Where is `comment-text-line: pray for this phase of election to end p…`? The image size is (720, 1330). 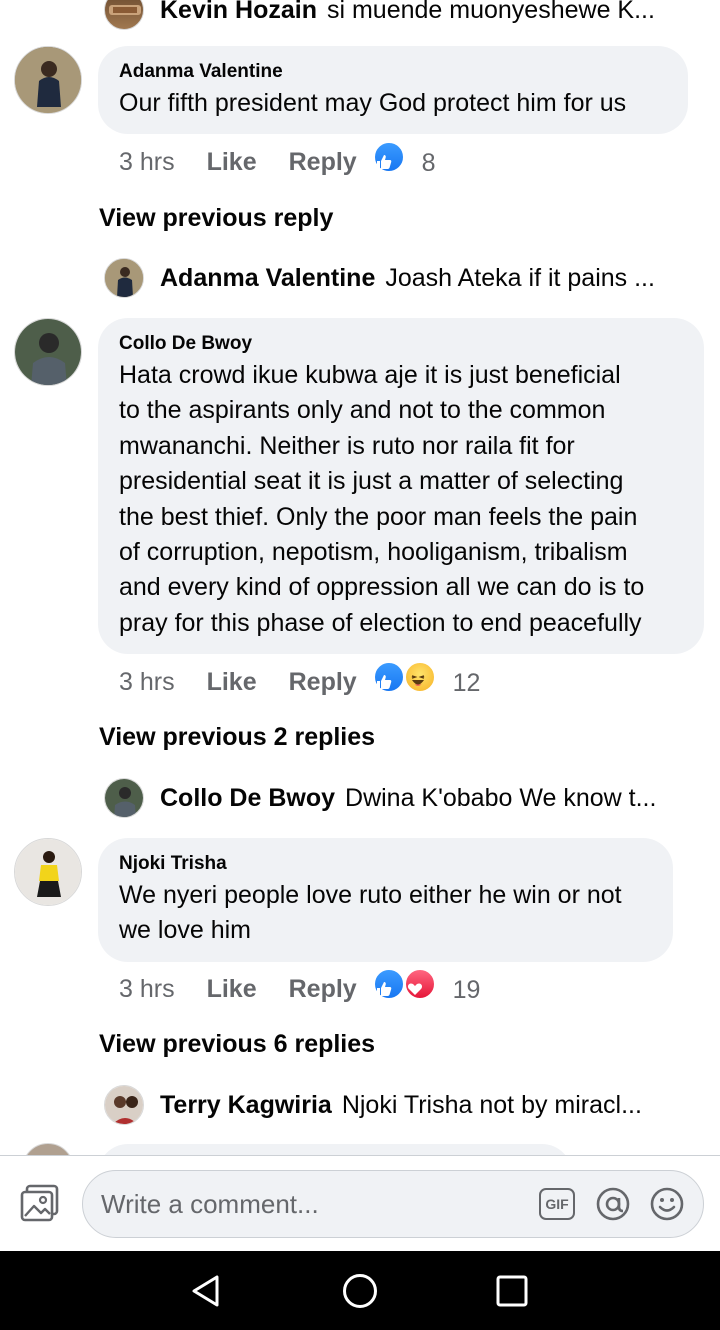
comment-text-line: pray for this phase of election to end p… is located at coordinates (380, 622).